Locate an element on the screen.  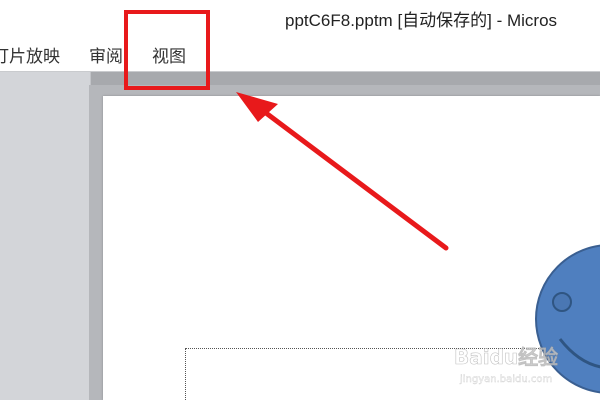
window-title: pptC6F8.pptm [自动保存的] - Micros is located at coordinates (421, 20).